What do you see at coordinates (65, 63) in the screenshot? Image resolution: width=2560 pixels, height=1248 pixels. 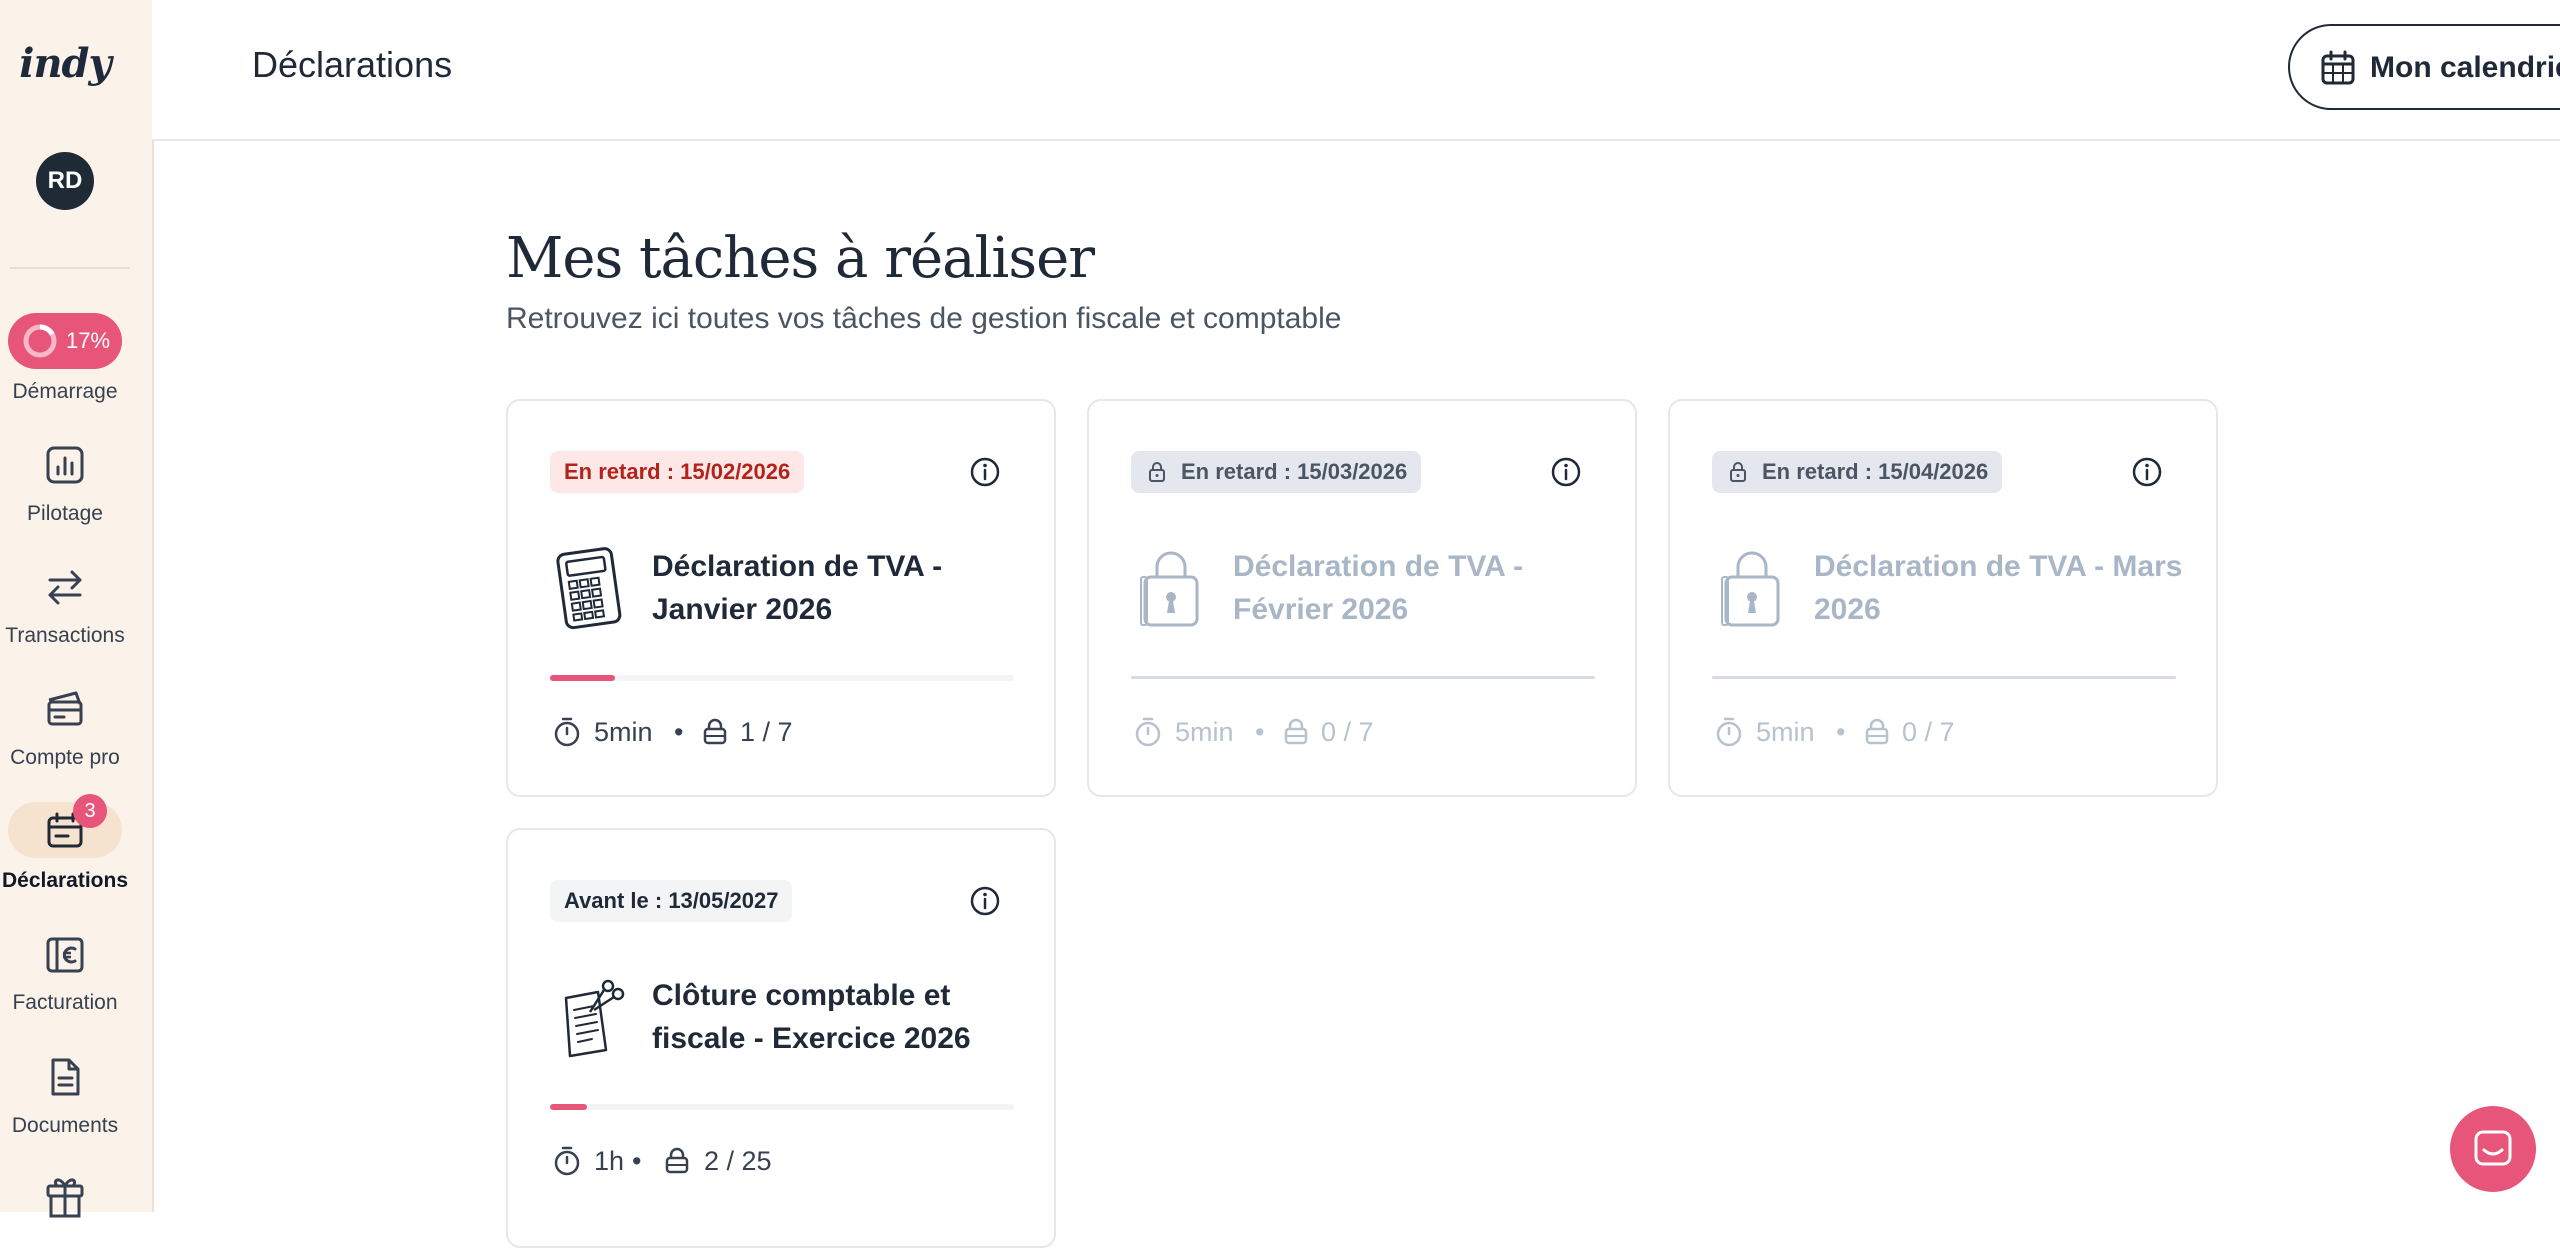 I see `app-logo: indy` at bounding box center [65, 63].